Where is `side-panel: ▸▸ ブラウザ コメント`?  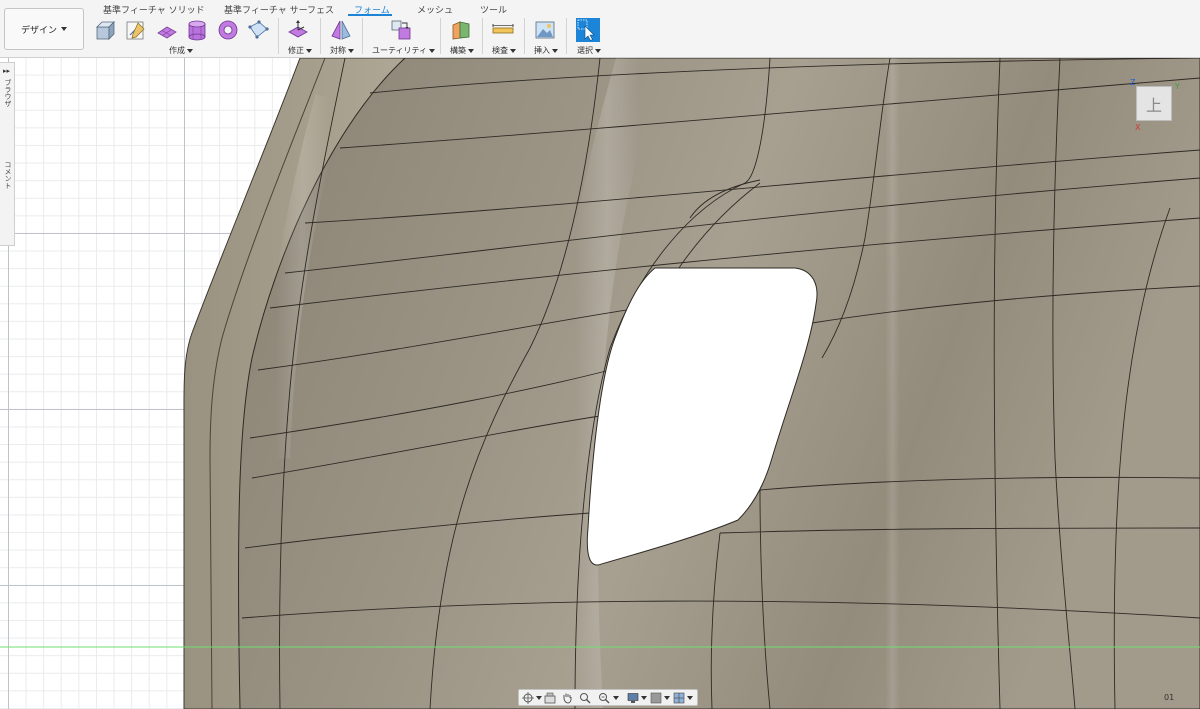 side-panel: ▸▸ ブラウザ コメント is located at coordinates (7, 154).